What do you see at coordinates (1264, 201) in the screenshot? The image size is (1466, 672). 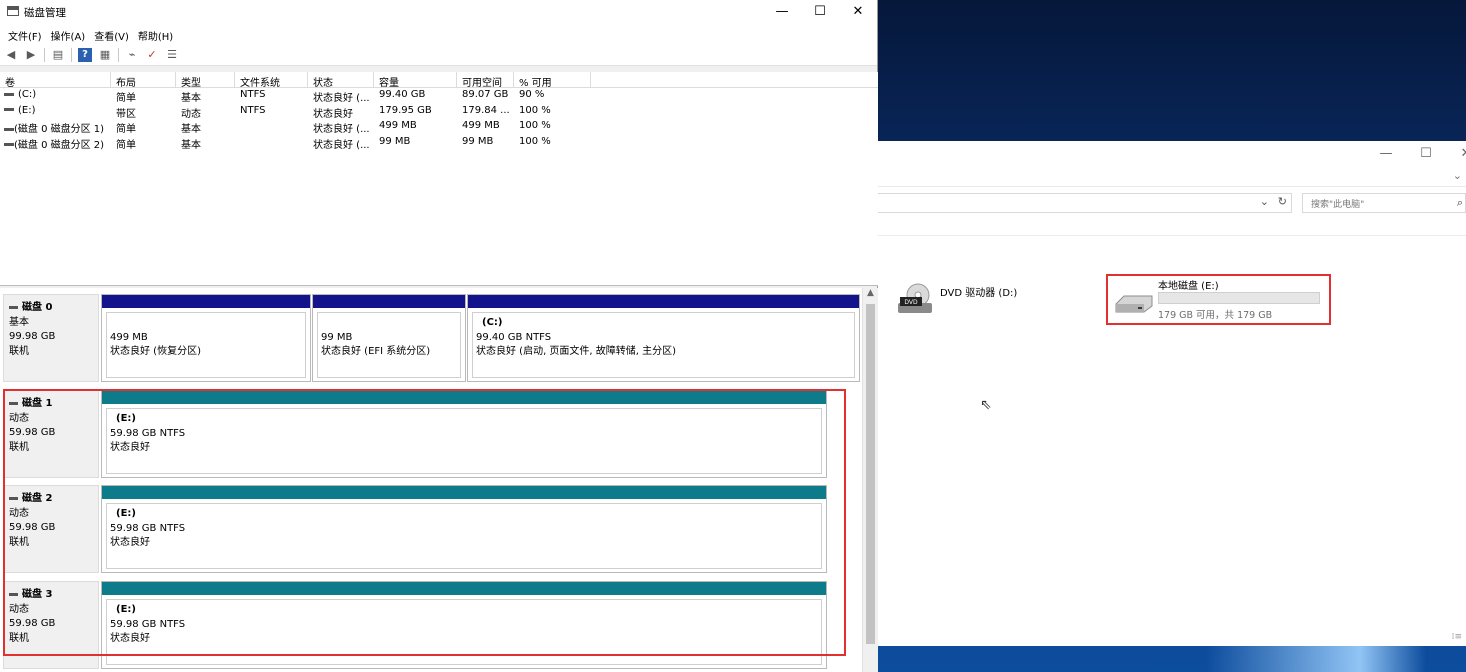 I see `address-dropdown-icon: ⌄` at bounding box center [1264, 201].